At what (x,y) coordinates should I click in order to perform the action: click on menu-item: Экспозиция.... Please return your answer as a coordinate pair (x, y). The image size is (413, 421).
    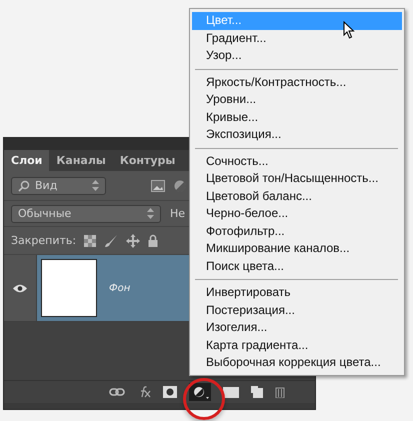
    Looking at the image, I should click on (297, 135).